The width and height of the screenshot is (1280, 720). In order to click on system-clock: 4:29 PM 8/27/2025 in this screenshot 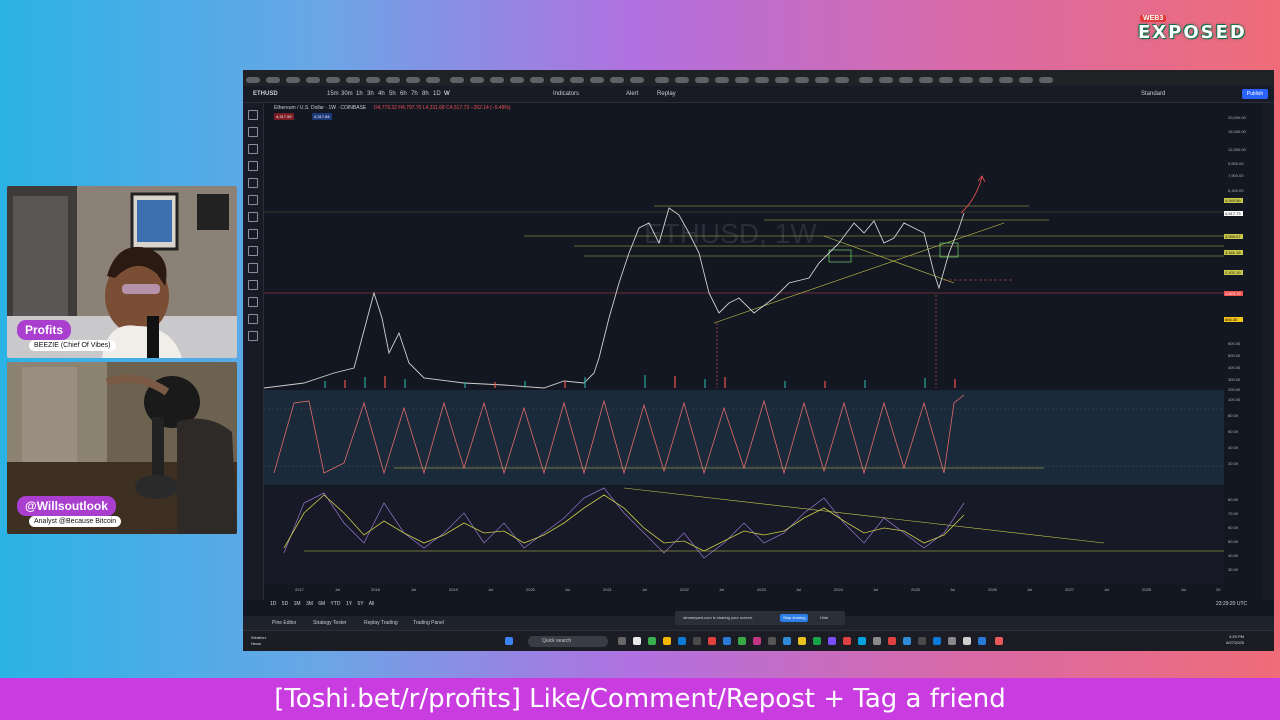, I will do `click(1235, 640)`.